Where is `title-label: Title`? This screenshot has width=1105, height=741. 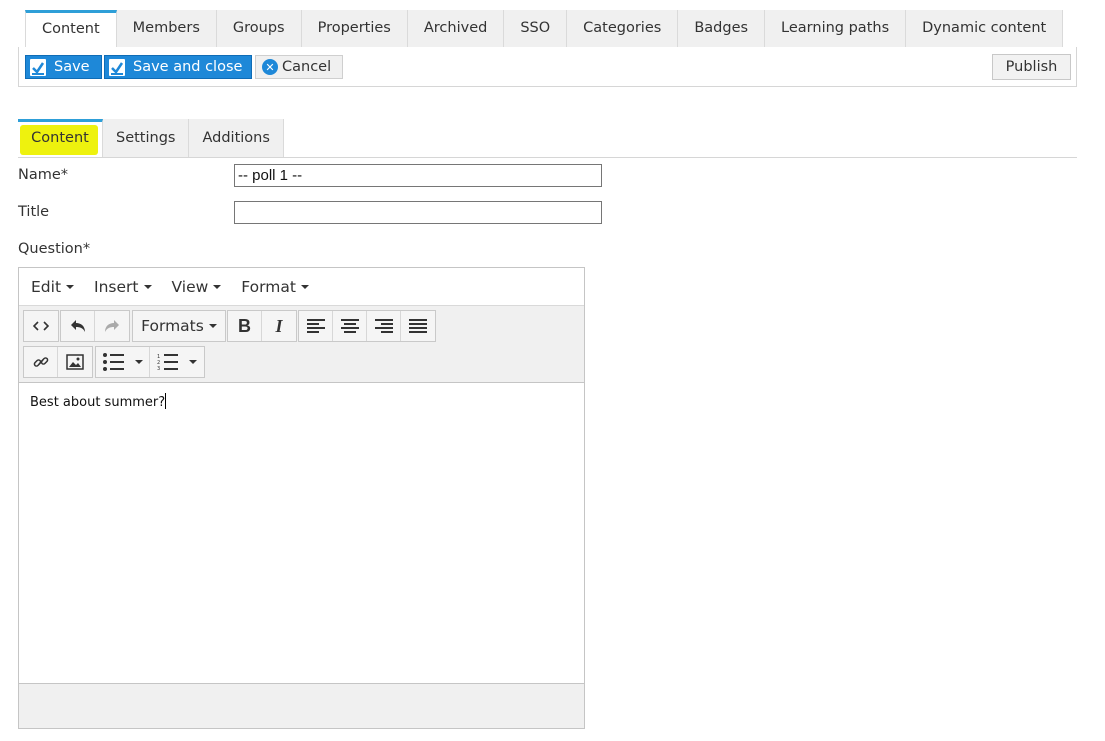
title-label: Title is located at coordinates (34, 212).